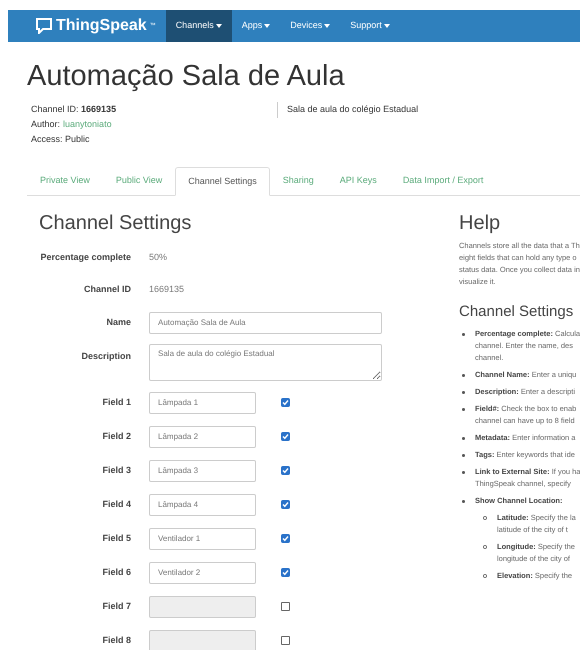 The height and width of the screenshot is (650, 580). Describe the element at coordinates (116, 640) in the screenshot. I see `field-label: Field 8` at that location.